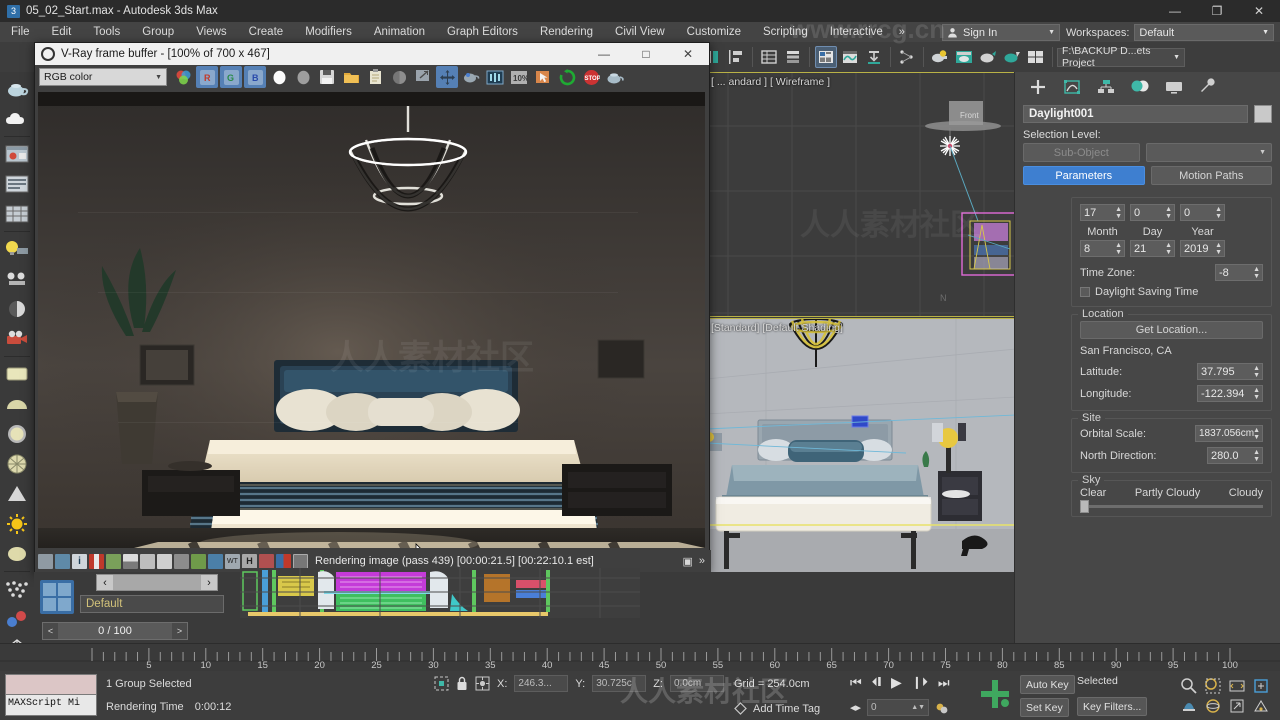 The width and height of the screenshot is (1280, 720). Describe the element at coordinates (777, 708) in the screenshot. I see `add-time-tag-row: Add Time Tag` at that location.